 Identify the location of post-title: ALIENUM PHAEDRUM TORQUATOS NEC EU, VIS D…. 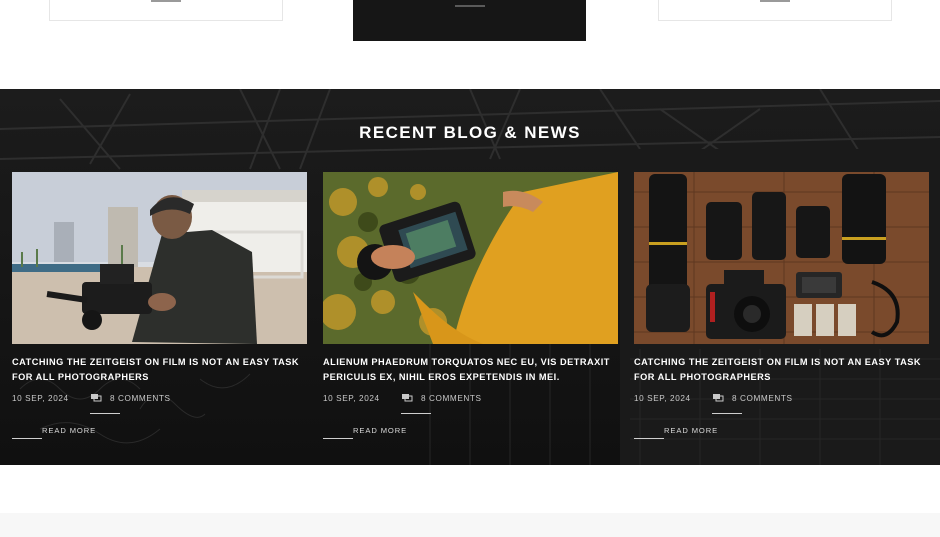
(470, 370).